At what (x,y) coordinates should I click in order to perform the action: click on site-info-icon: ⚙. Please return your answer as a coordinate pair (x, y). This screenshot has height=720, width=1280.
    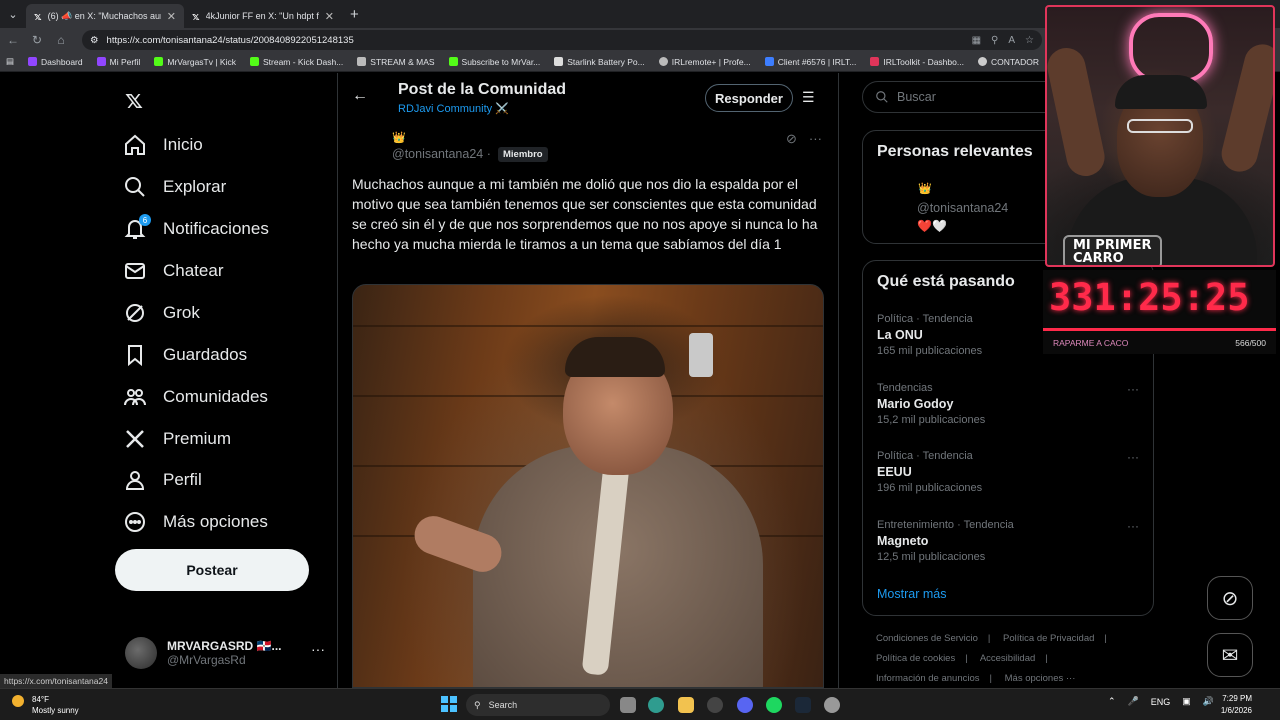
    Looking at the image, I should click on (94, 40).